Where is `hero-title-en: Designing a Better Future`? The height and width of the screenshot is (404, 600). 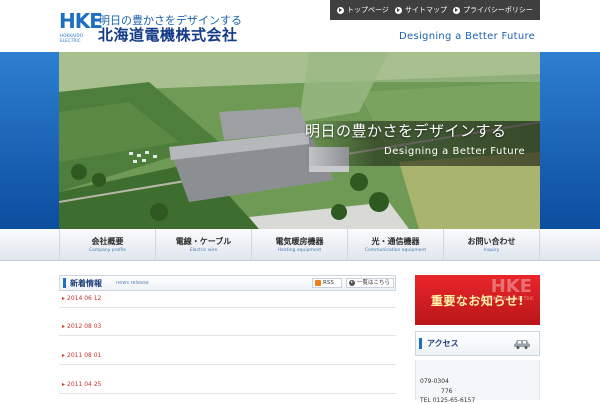 hero-title-en: Designing a Better Future is located at coordinates (455, 151).